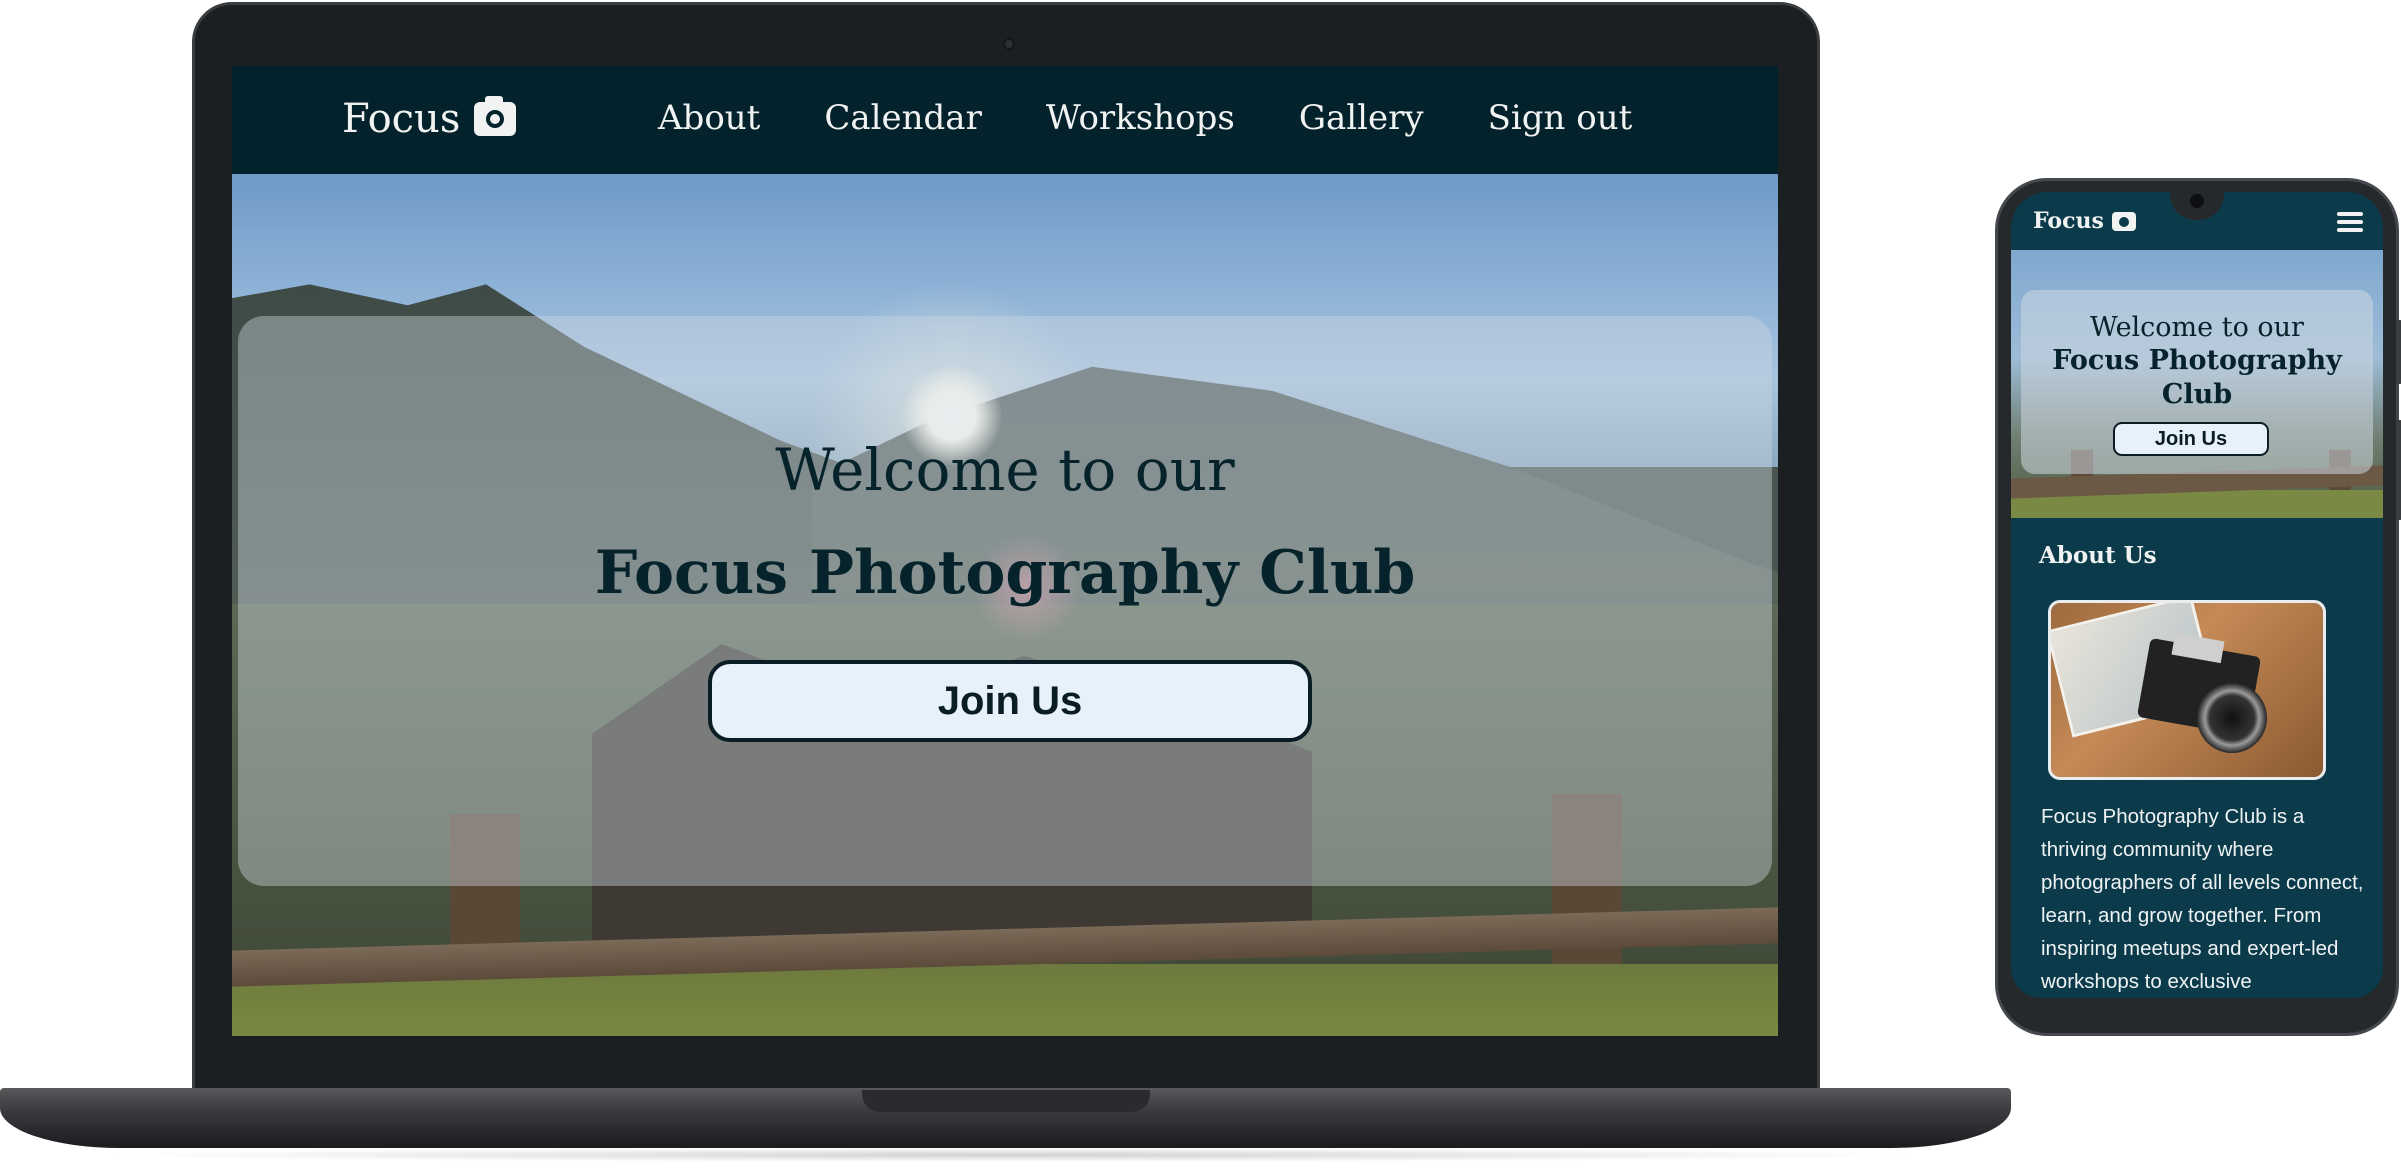 The height and width of the screenshot is (1171, 2401). Describe the element at coordinates (1005, 573) in the screenshot. I see `hero-heading-line-2: Focus Photography Club` at that location.